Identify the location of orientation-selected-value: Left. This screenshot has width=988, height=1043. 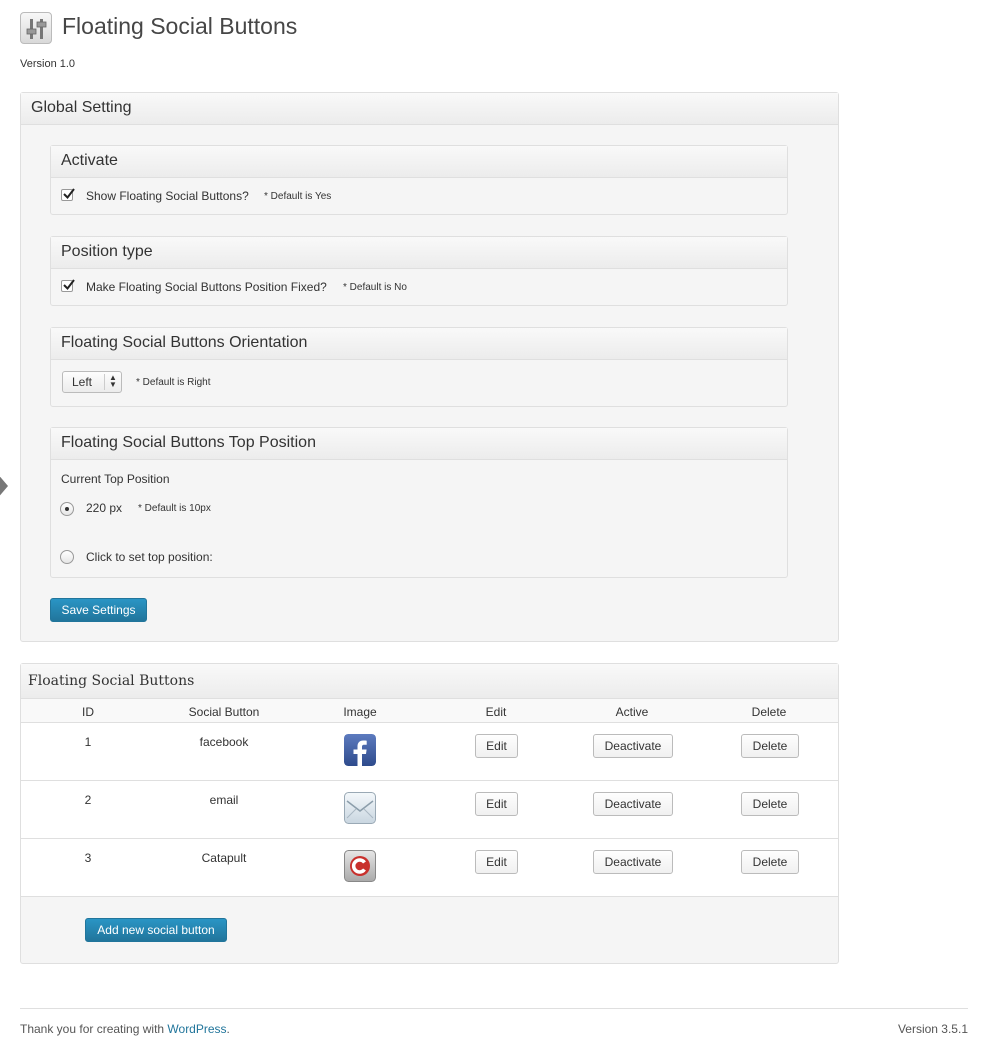
(82, 382).